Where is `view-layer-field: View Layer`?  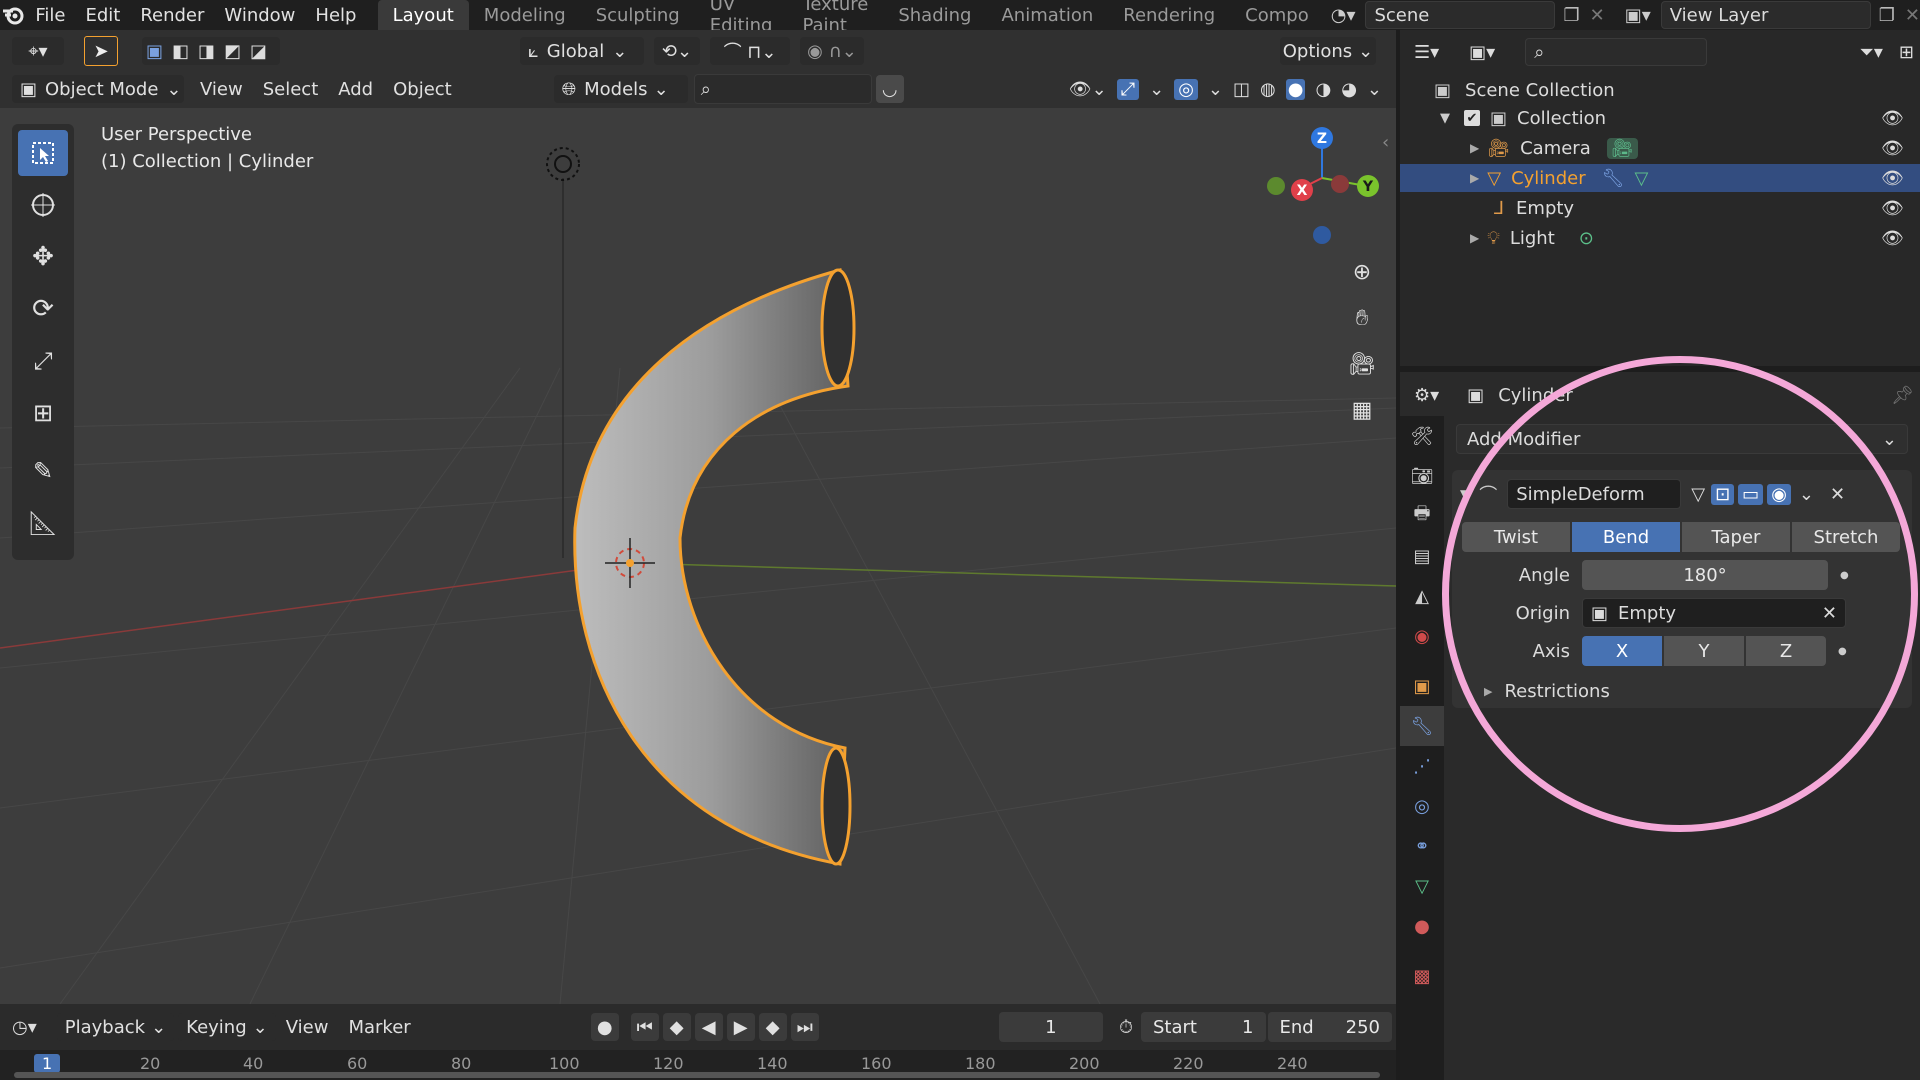 view-layer-field: View Layer is located at coordinates (1765, 15).